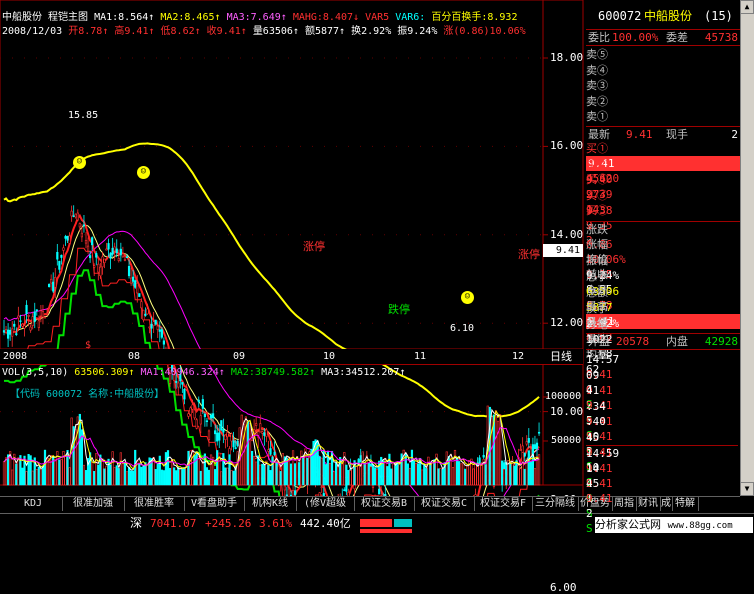 This screenshot has width=754, height=594. I want to click on tab-2: 很准胜率, so click(154, 504).